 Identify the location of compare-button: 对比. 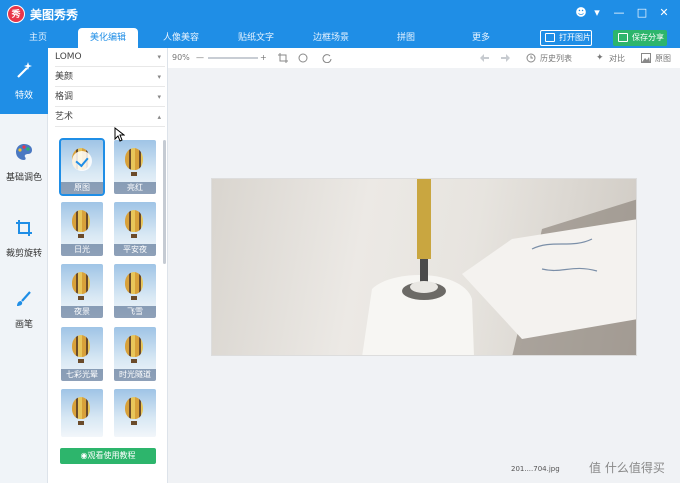
(617, 58).